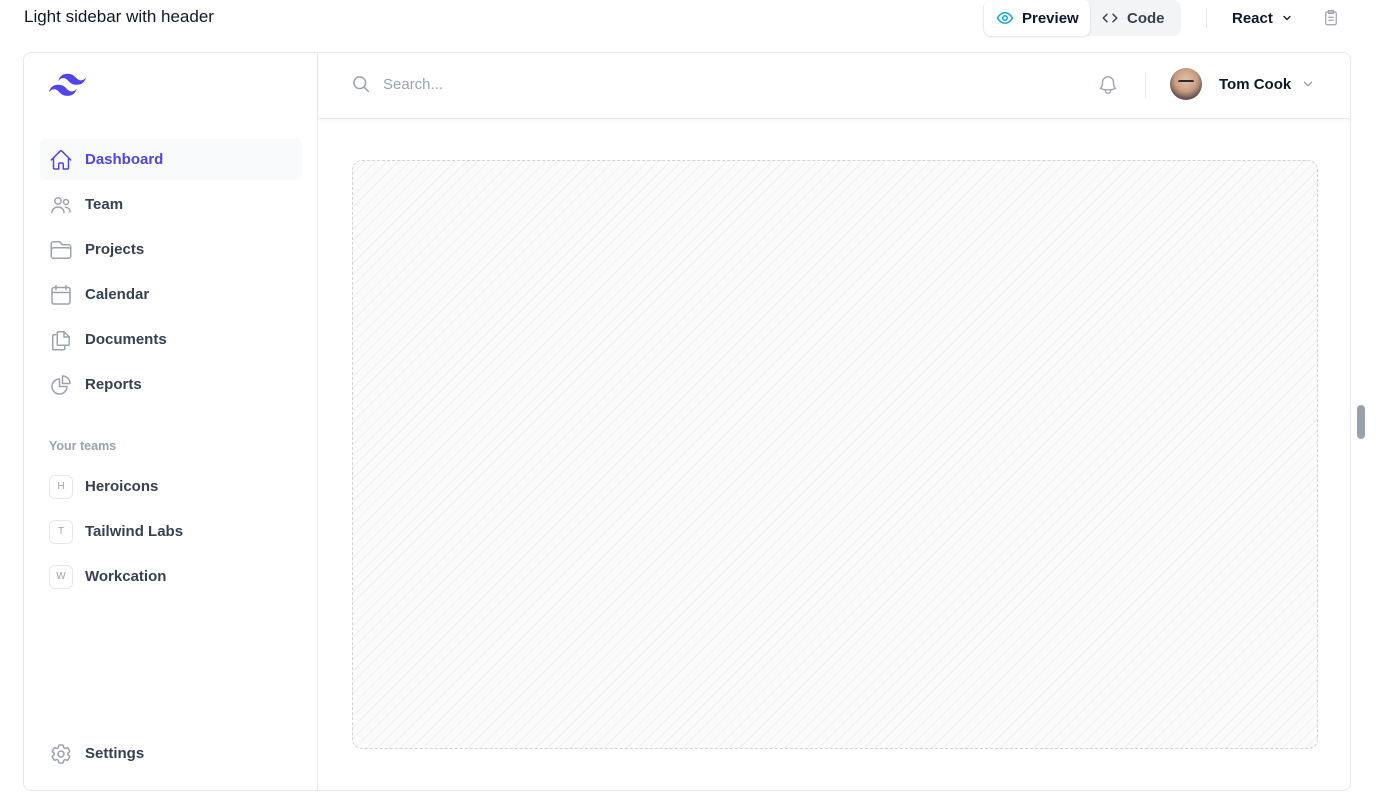  I want to click on page-title: Light sidebar with header, so click(119, 16).